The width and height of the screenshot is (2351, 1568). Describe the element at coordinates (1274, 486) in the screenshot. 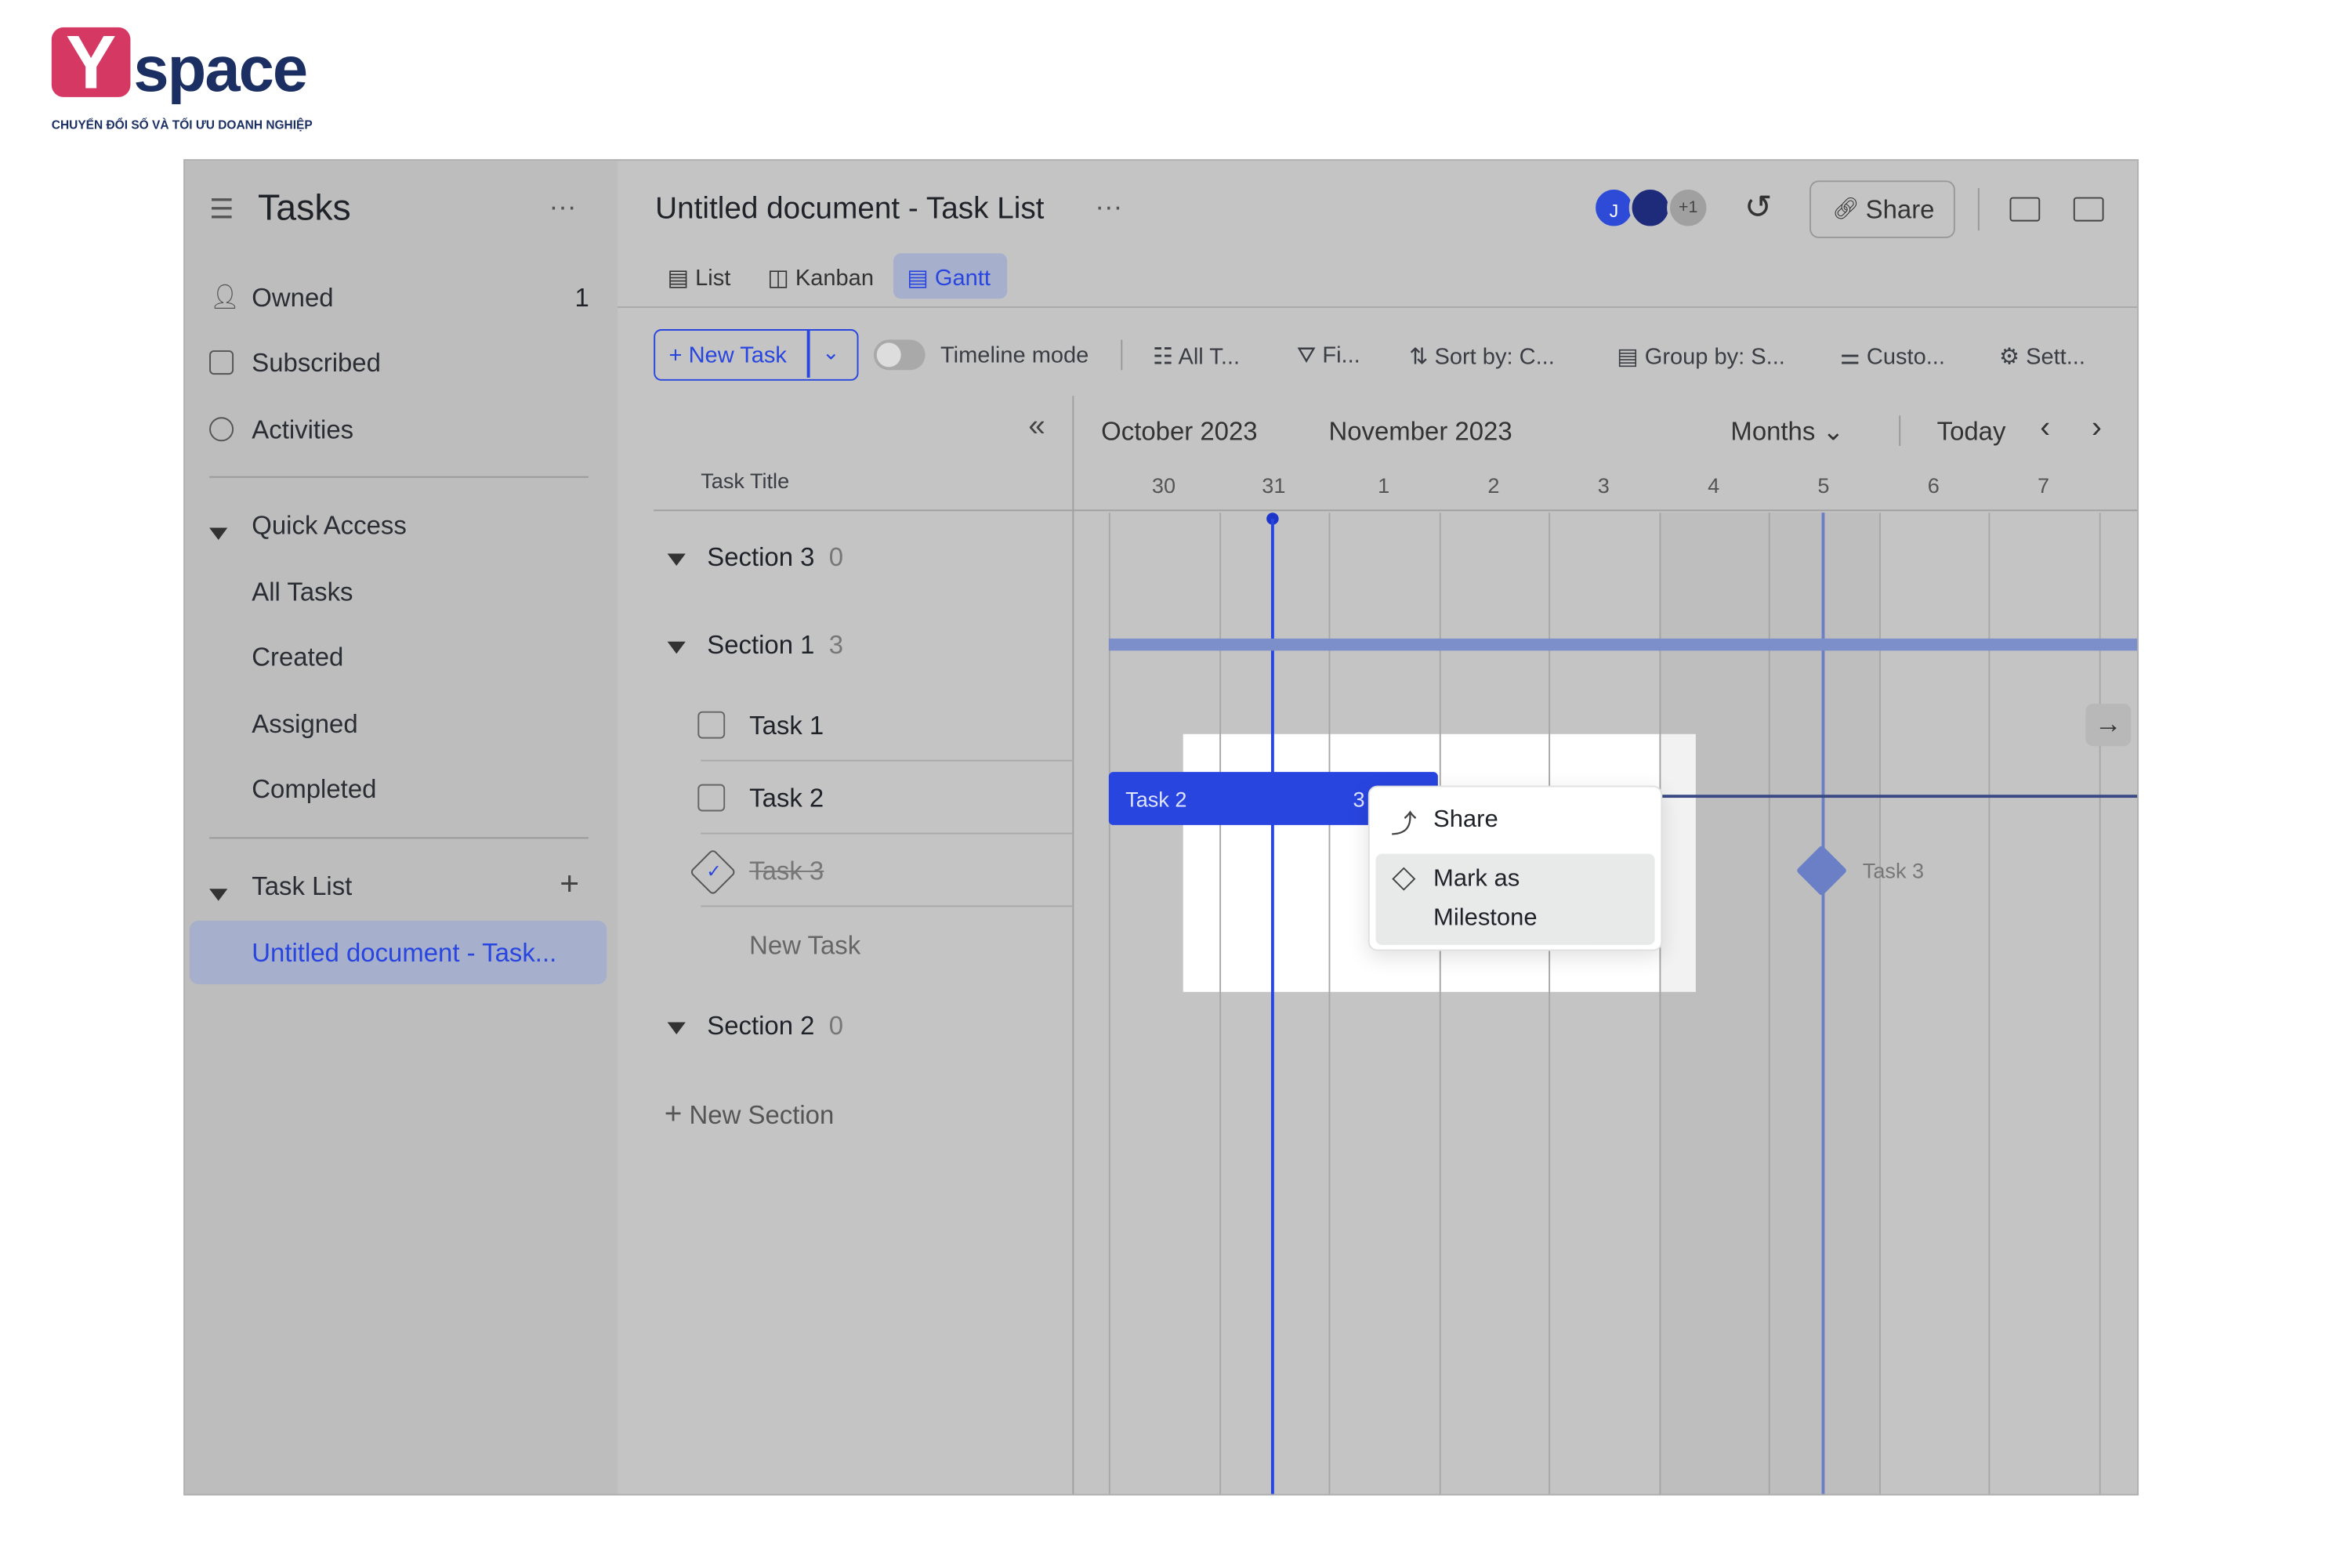

I see `day-label: 31` at that location.